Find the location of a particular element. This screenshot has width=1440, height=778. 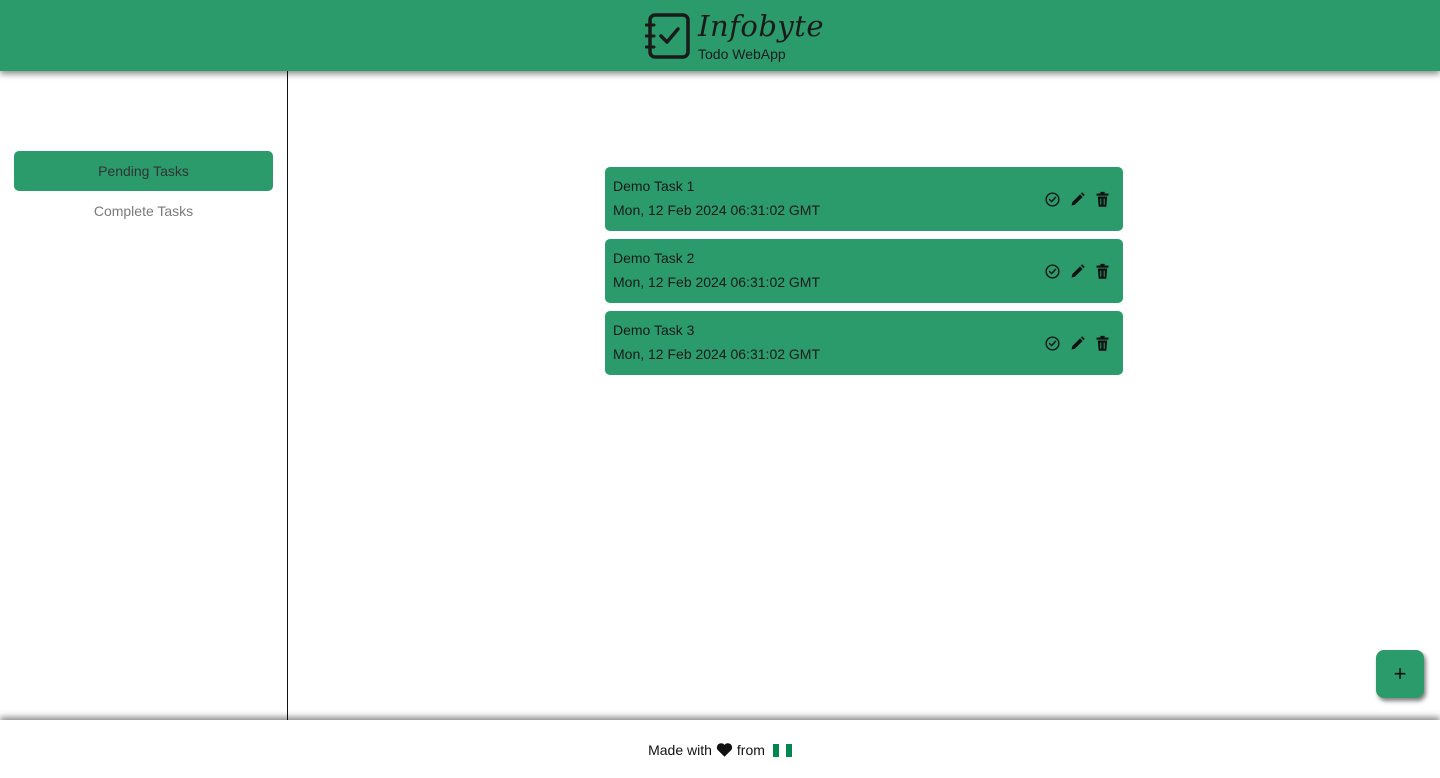

brand-title: Infobyte is located at coordinates (761, 26).